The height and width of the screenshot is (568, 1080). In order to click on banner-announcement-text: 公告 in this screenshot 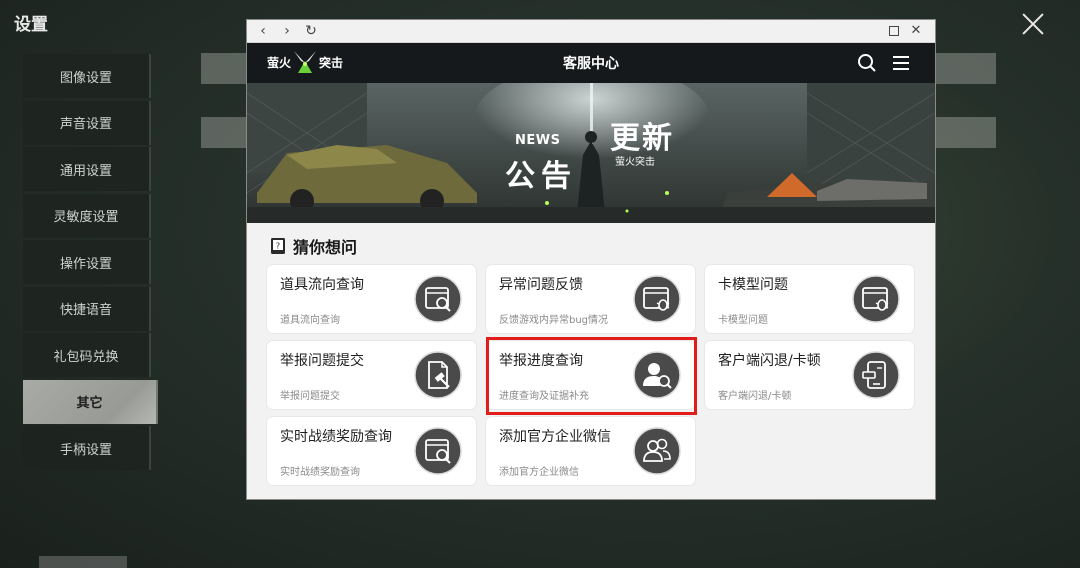, I will do `click(541, 176)`.